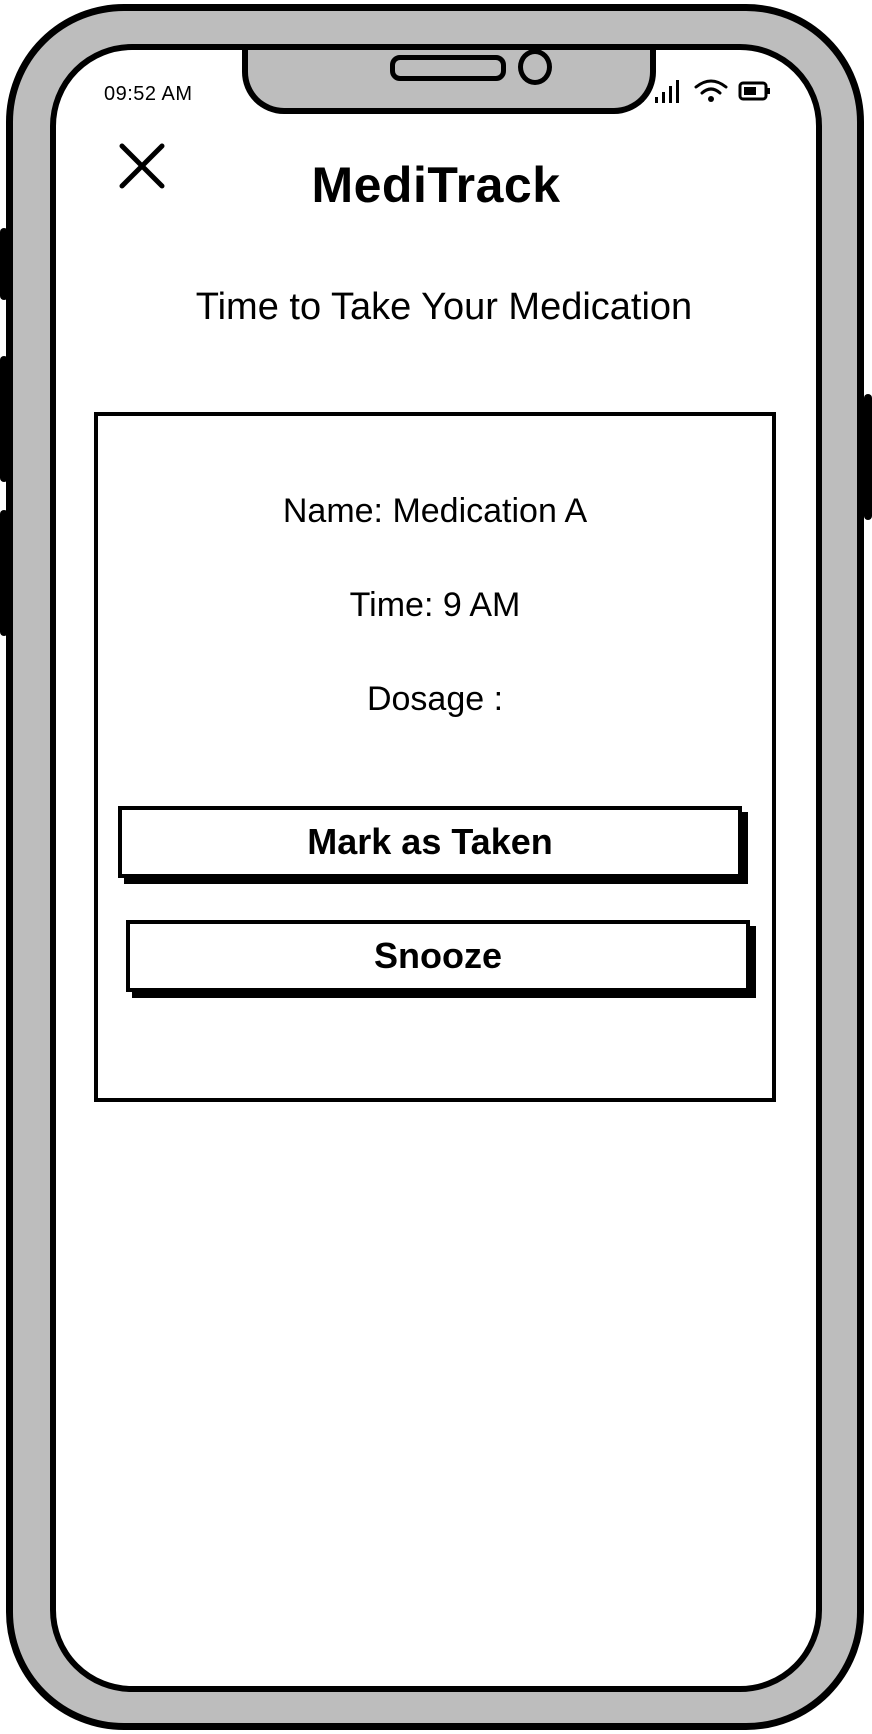 The width and height of the screenshot is (872, 1734). I want to click on reminder-heading: Time to Take Your Medication, so click(444, 307).